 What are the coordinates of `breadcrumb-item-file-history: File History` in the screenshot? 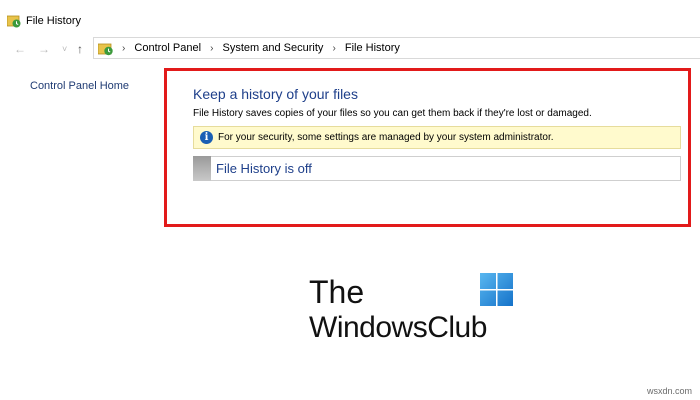 It's located at (372, 48).